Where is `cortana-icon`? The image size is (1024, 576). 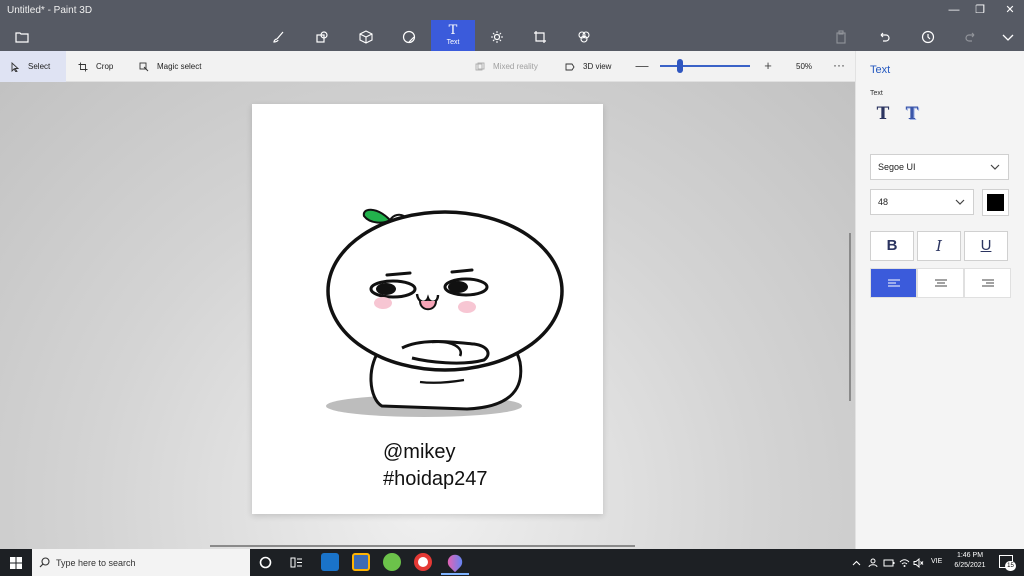
cortana-icon is located at coordinates (265, 562).